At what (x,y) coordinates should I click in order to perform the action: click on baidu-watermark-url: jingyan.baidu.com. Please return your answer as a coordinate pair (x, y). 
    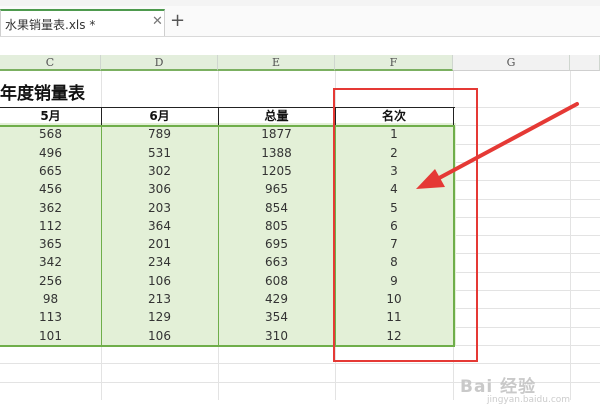
    Looking at the image, I should click on (529, 400).